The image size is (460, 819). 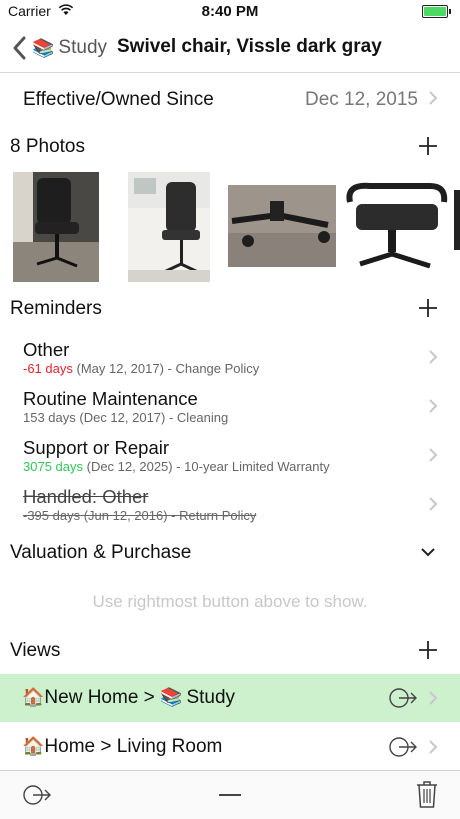 What do you see at coordinates (133, 746) in the screenshot?
I see `view-path-text: Home > Living Room` at bounding box center [133, 746].